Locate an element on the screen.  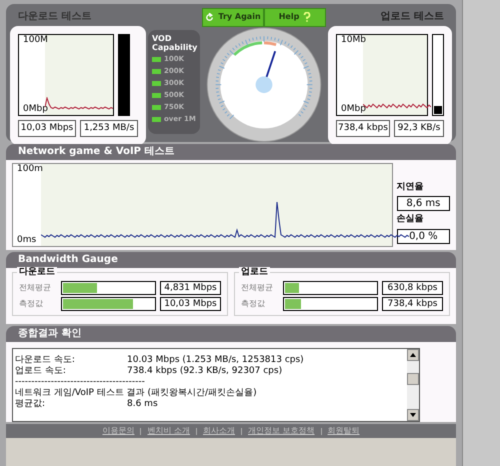
vod-title: VOD Capability is located at coordinates (174, 43).